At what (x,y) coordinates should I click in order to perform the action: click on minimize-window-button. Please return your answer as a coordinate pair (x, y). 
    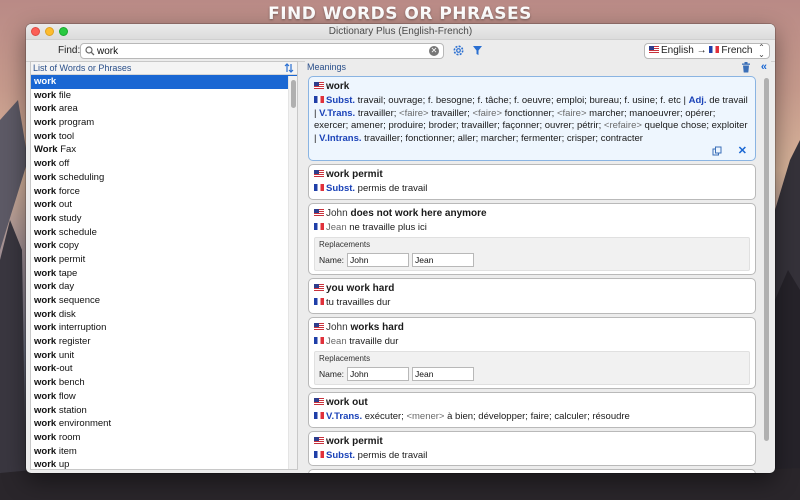
    Looking at the image, I should click on (49, 31).